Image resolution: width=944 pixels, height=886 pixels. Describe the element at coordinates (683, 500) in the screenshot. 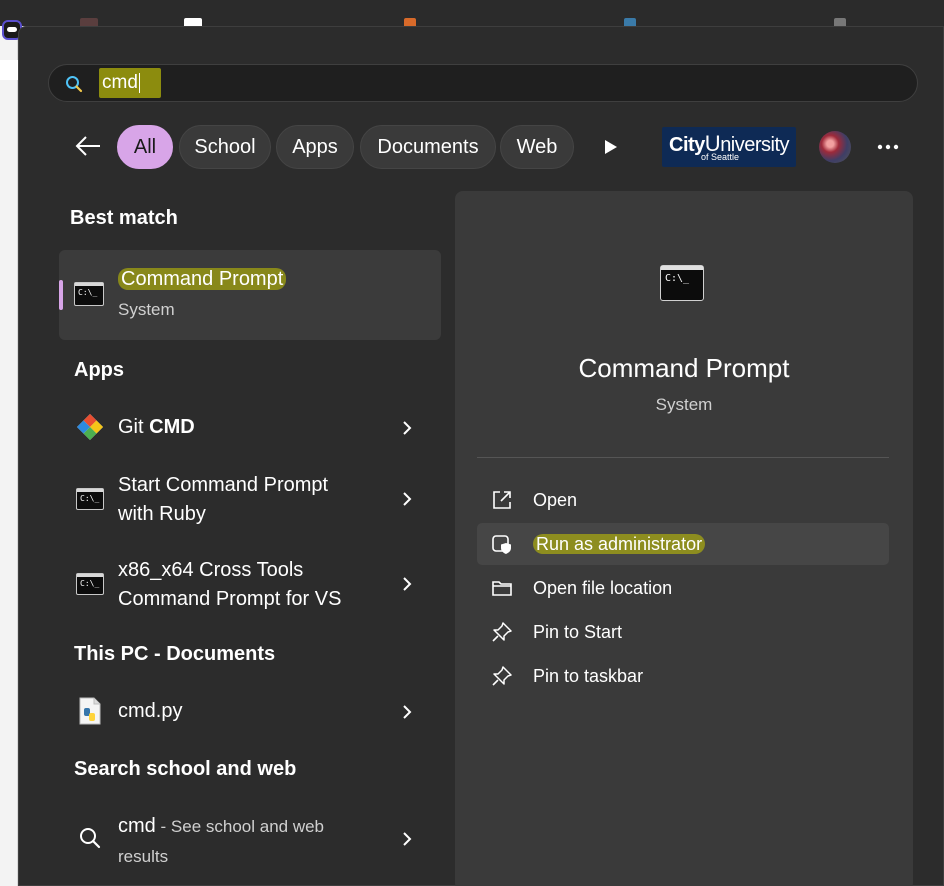

I see `open-action: Open` at that location.